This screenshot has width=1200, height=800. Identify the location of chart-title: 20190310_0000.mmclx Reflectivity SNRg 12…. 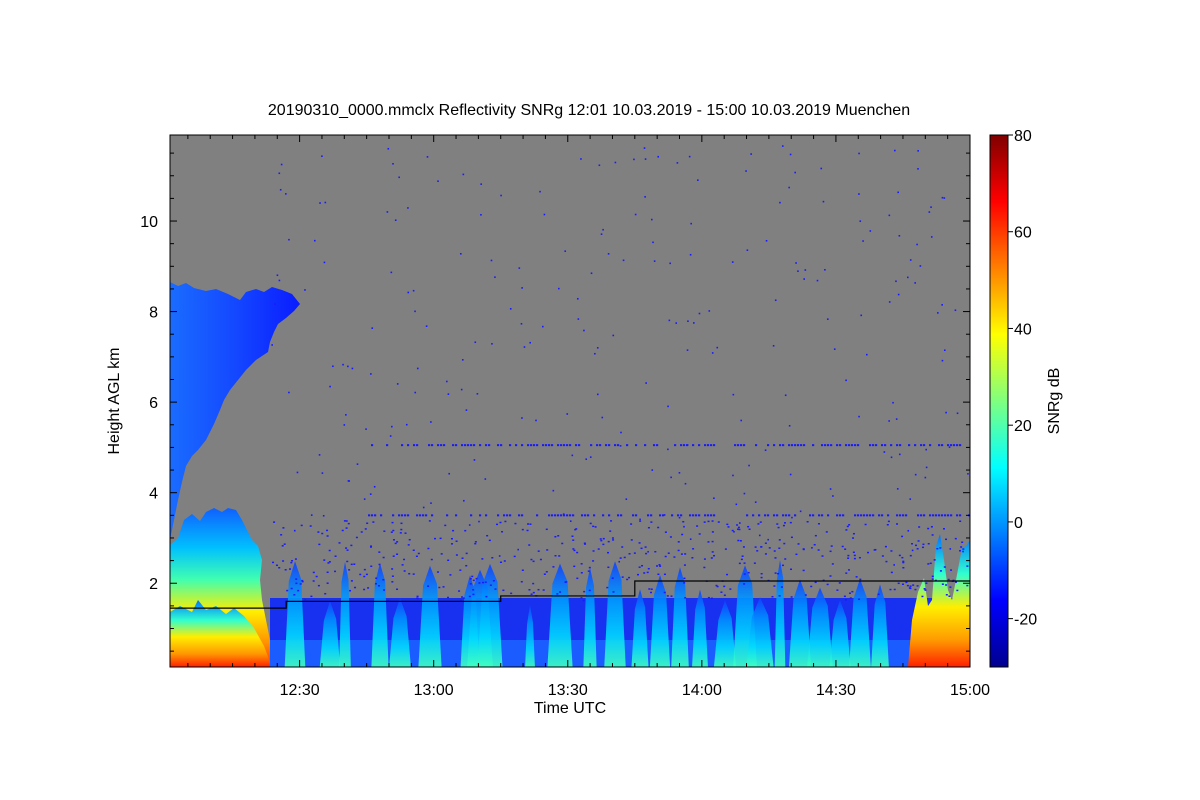
(589, 110).